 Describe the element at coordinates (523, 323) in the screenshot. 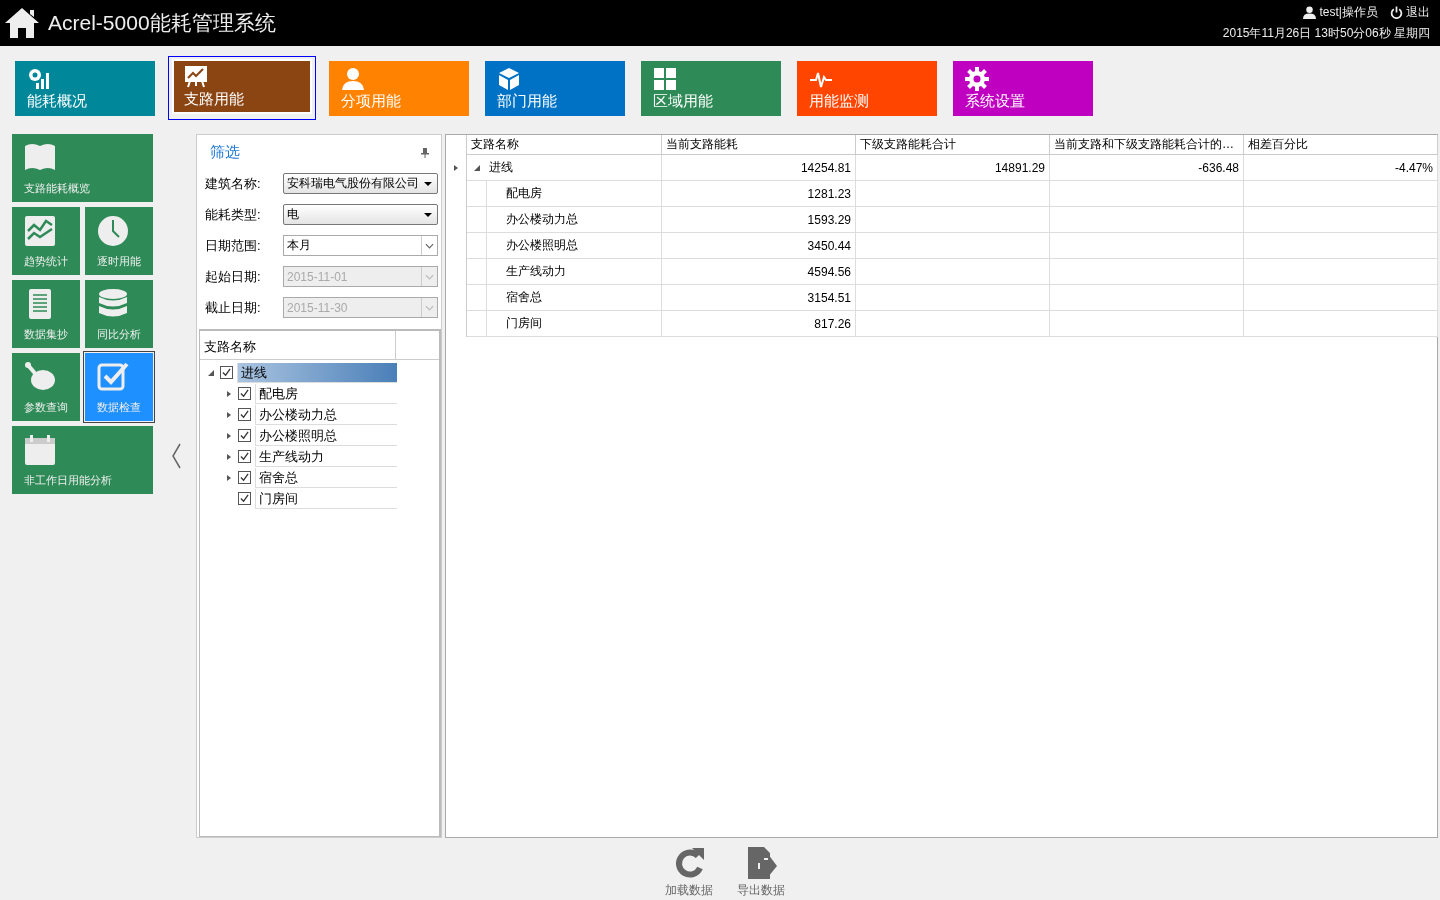

I see `table-cell-text: 门房间` at that location.